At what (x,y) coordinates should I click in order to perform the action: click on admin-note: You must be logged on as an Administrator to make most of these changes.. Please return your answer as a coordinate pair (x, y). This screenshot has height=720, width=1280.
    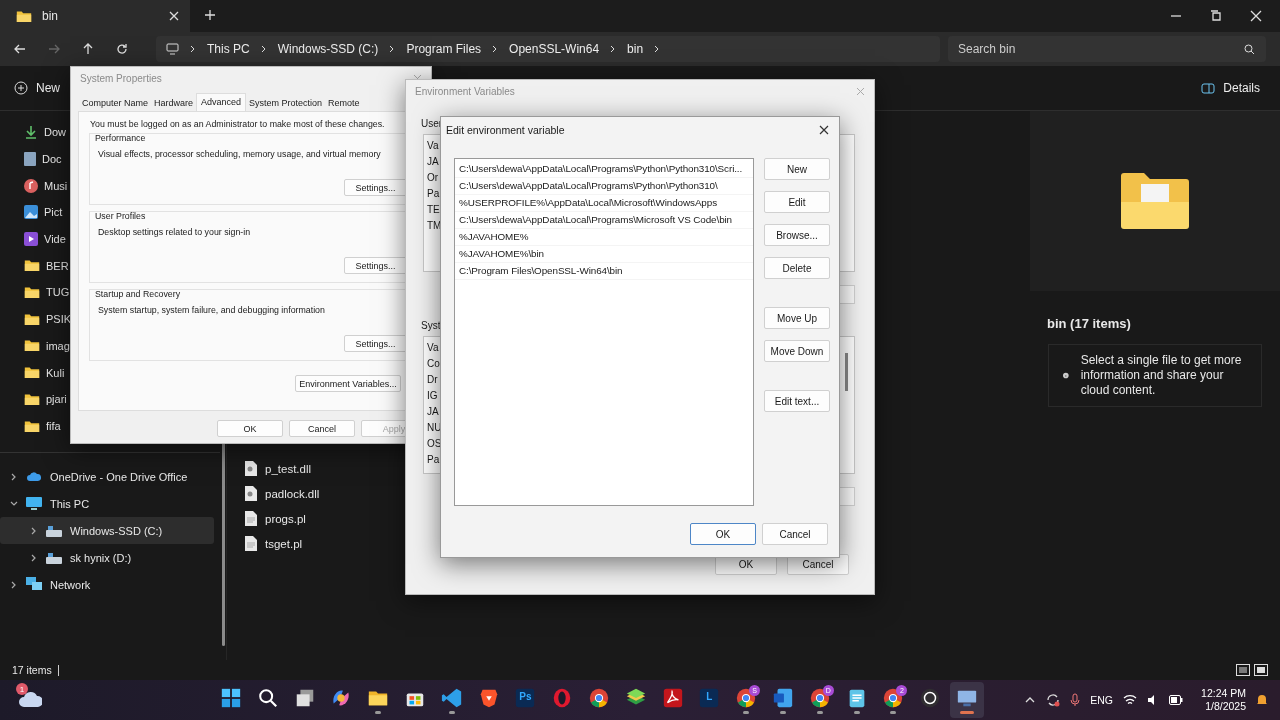
    Looking at the image, I should click on (238, 124).